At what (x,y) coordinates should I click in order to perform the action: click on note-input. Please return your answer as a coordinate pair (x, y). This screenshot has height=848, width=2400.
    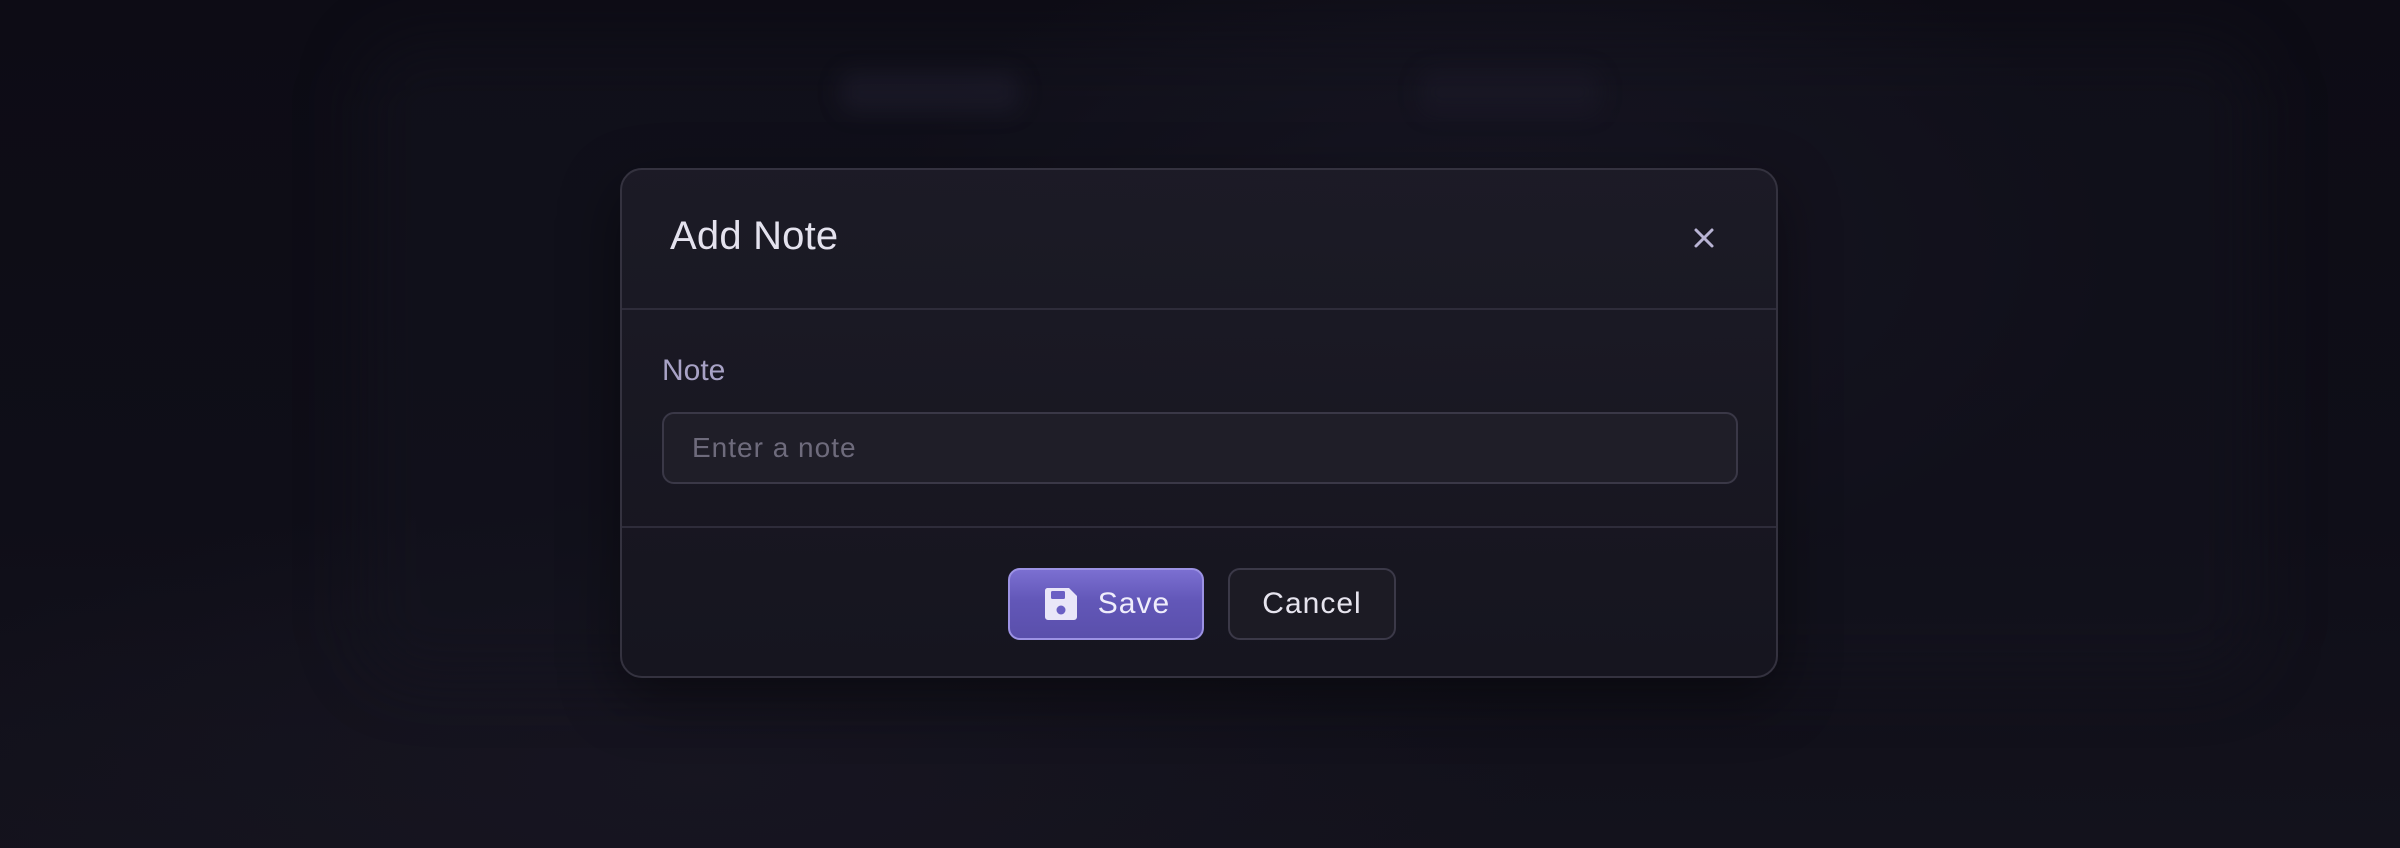
    Looking at the image, I should click on (1200, 448).